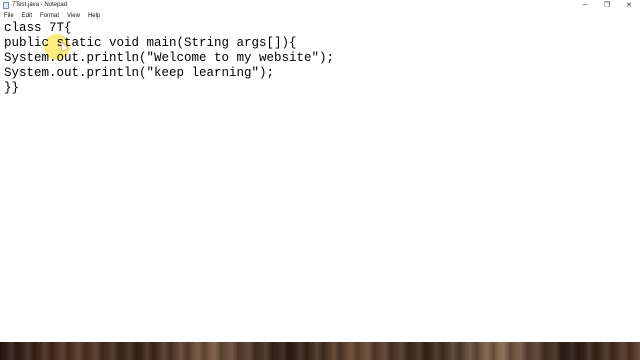 This screenshot has height=360, width=640. Describe the element at coordinates (38, 28) in the screenshot. I see `code-line: class 7T{` at that location.